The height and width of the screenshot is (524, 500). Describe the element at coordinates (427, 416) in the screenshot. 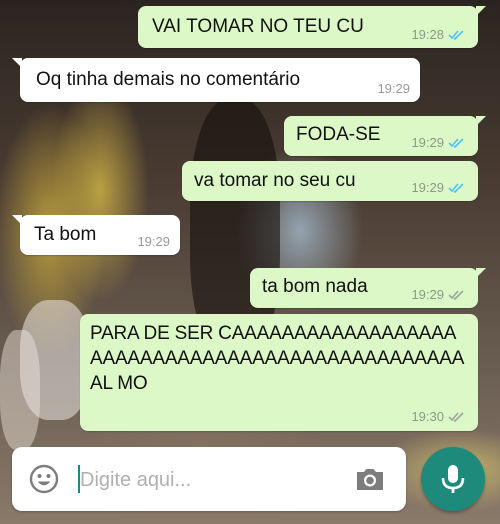

I see `message-time: 19:30` at that location.